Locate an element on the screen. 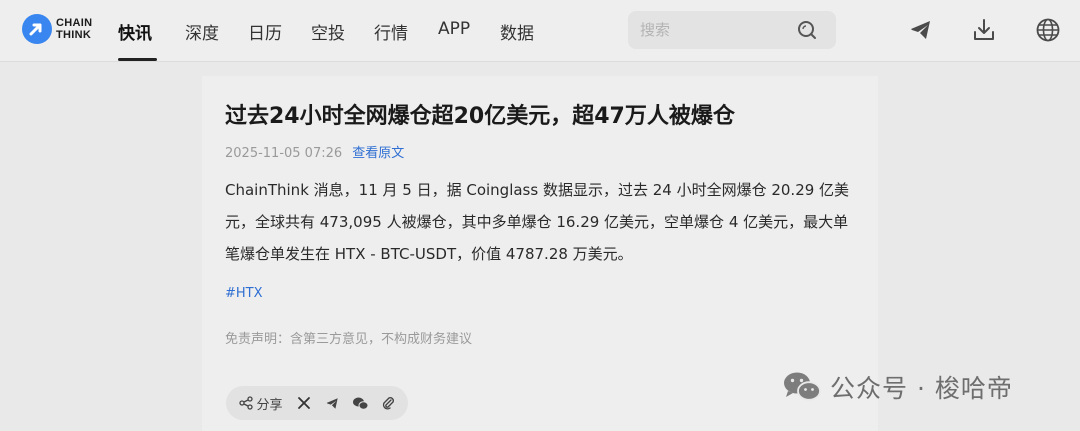 This screenshot has height=431, width=1080. wechat-watermark: 公众号 · 梭哈帝 is located at coordinates (897, 387).